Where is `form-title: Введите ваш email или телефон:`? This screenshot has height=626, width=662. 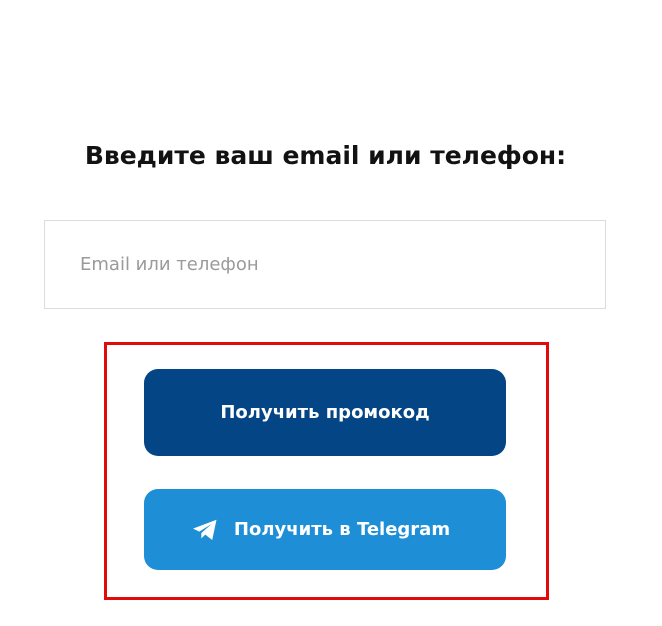
form-title: Введите ваш email или телефон: is located at coordinates (325, 155).